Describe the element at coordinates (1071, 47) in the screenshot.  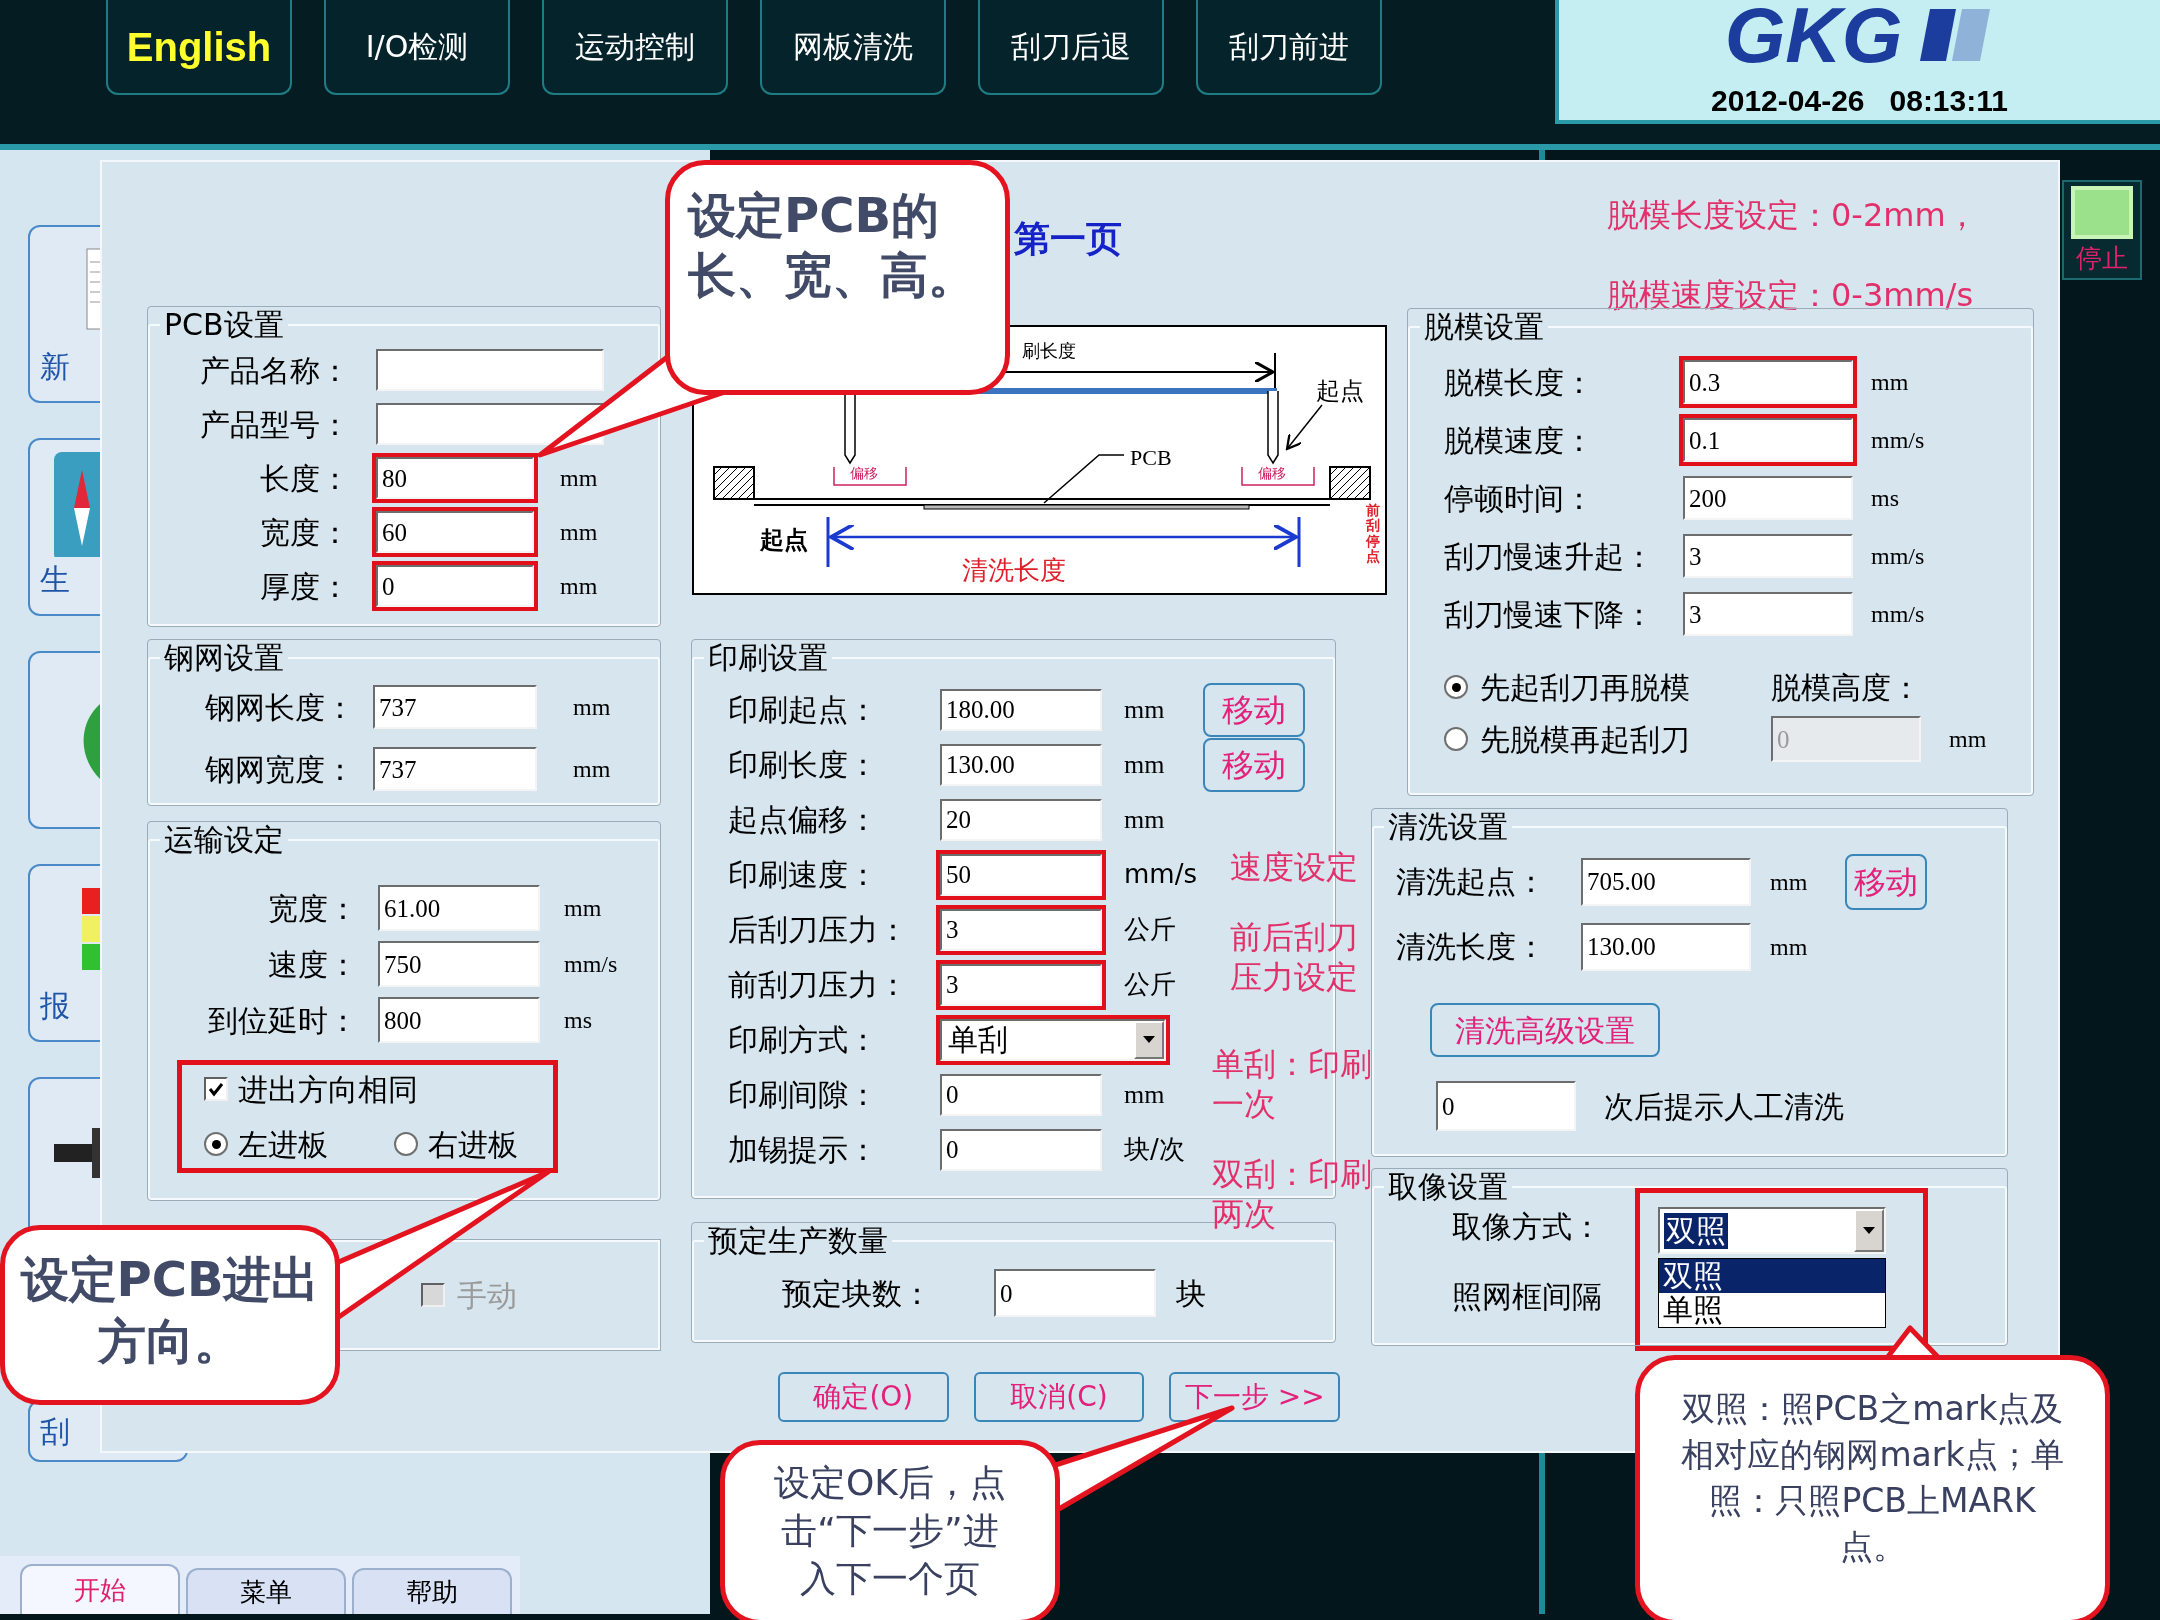
I see `nav-button: 刮刀后退` at that location.